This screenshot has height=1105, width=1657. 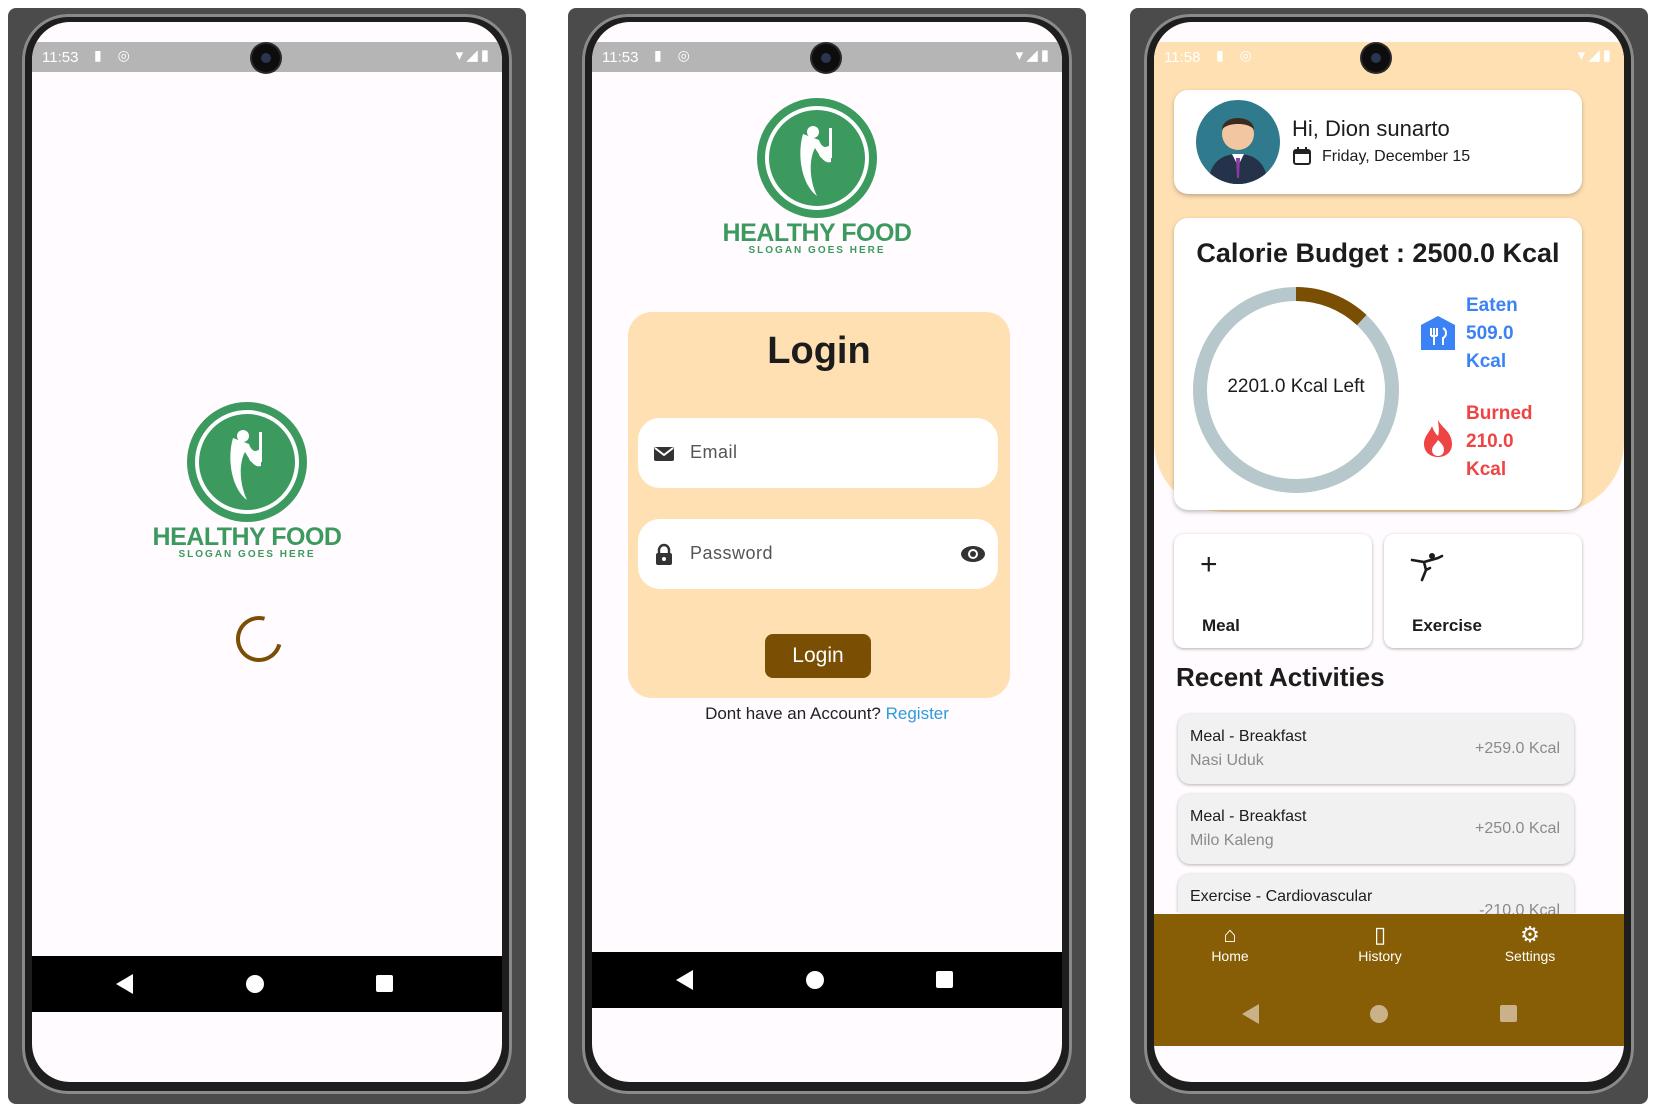 What do you see at coordinates (1517, 828) in the screenshot?
I see `activity-kcal: +250.0 Kcal` at bounding box center [1517, 828].